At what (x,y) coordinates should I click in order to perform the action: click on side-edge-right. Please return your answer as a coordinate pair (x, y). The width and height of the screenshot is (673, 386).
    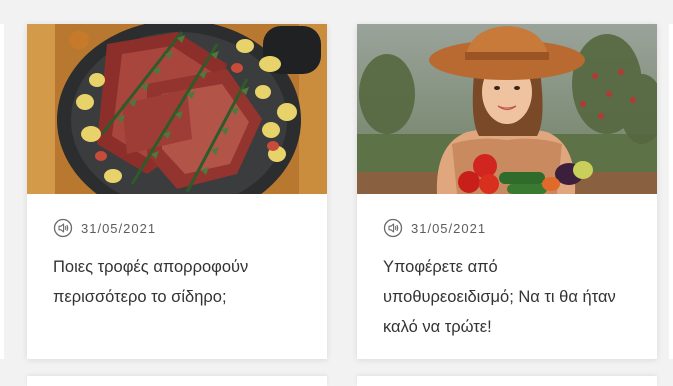
    Looking at the image, I should click on (671, 191).